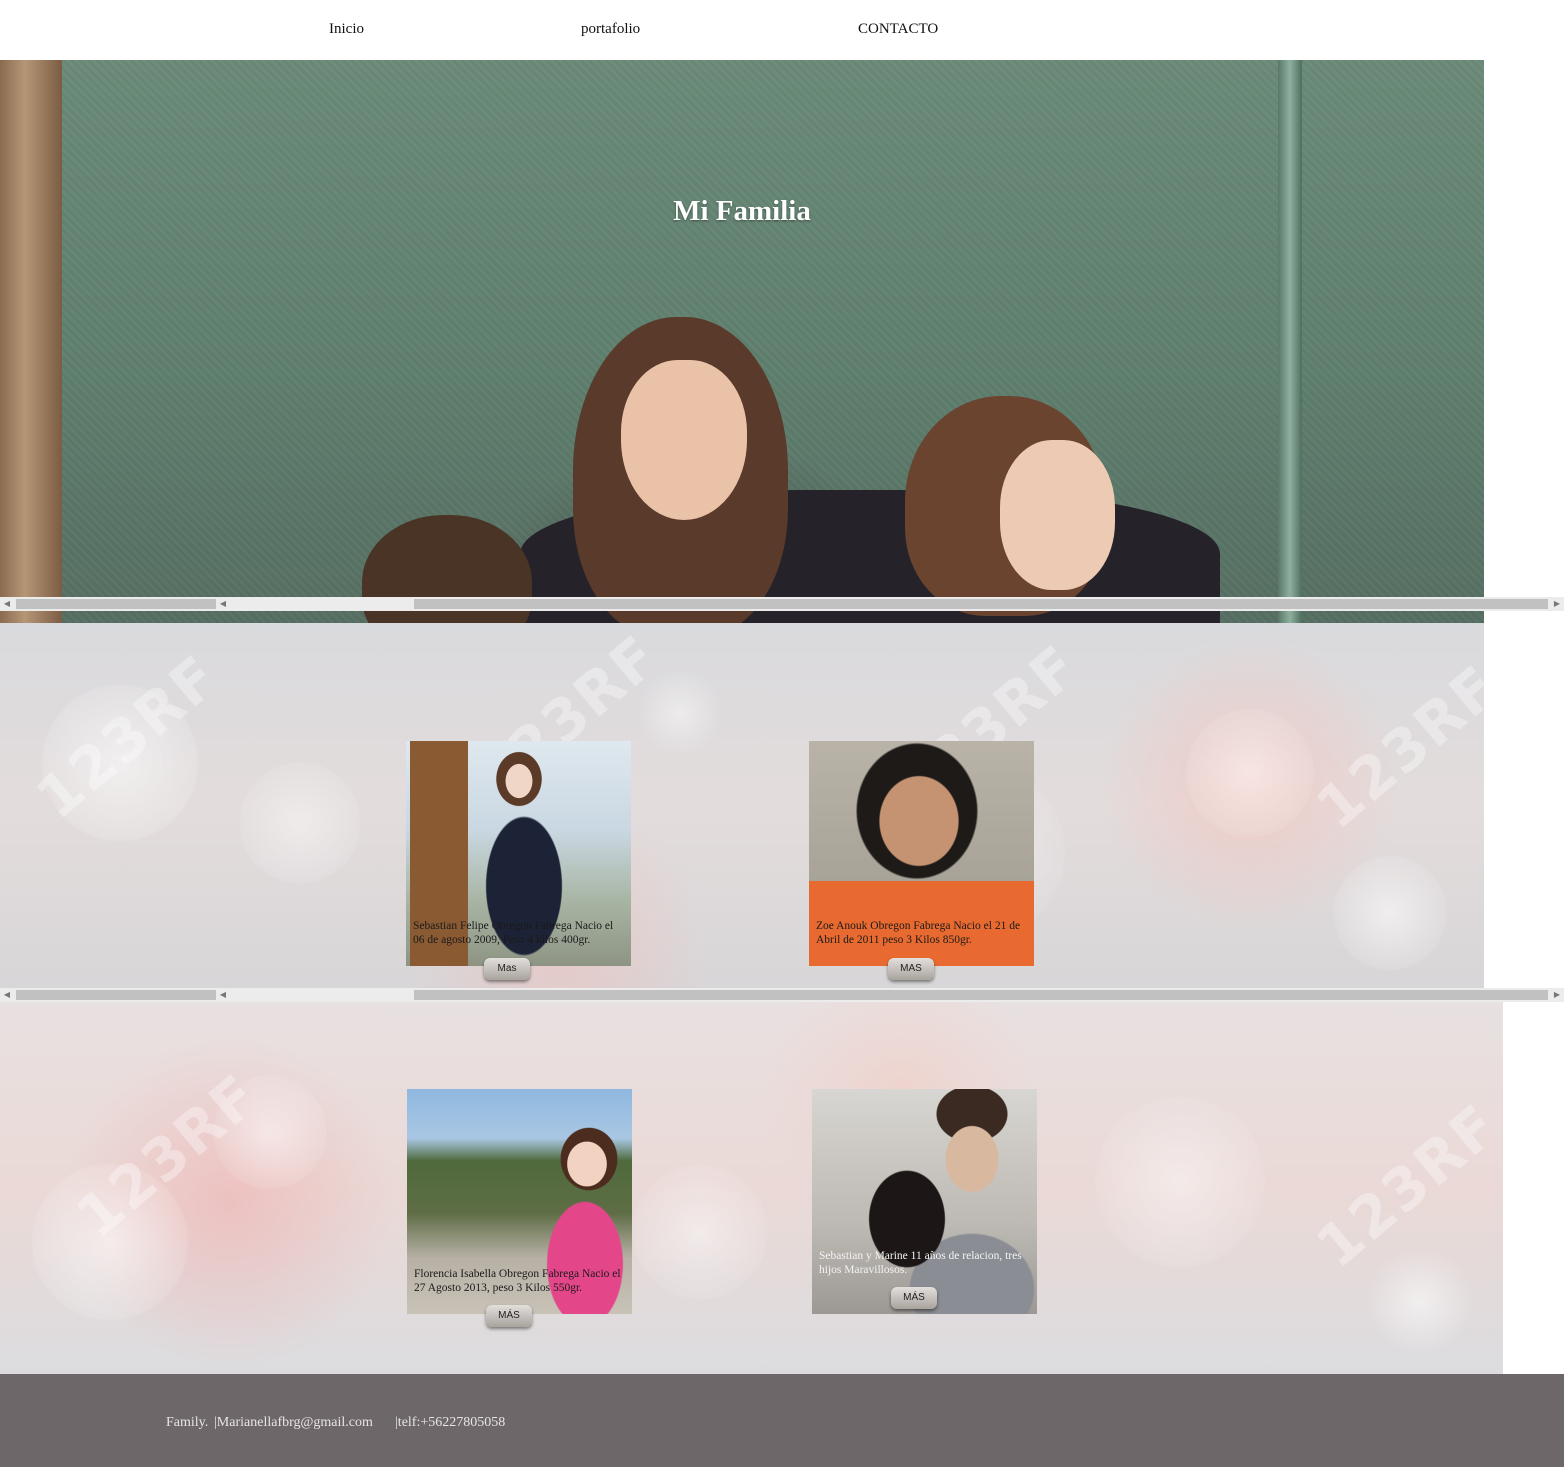  What do you see at coordinates (31, 341) in the screenshot?
I see `hero-photo-wood-post` at bounding box center [31, 341].